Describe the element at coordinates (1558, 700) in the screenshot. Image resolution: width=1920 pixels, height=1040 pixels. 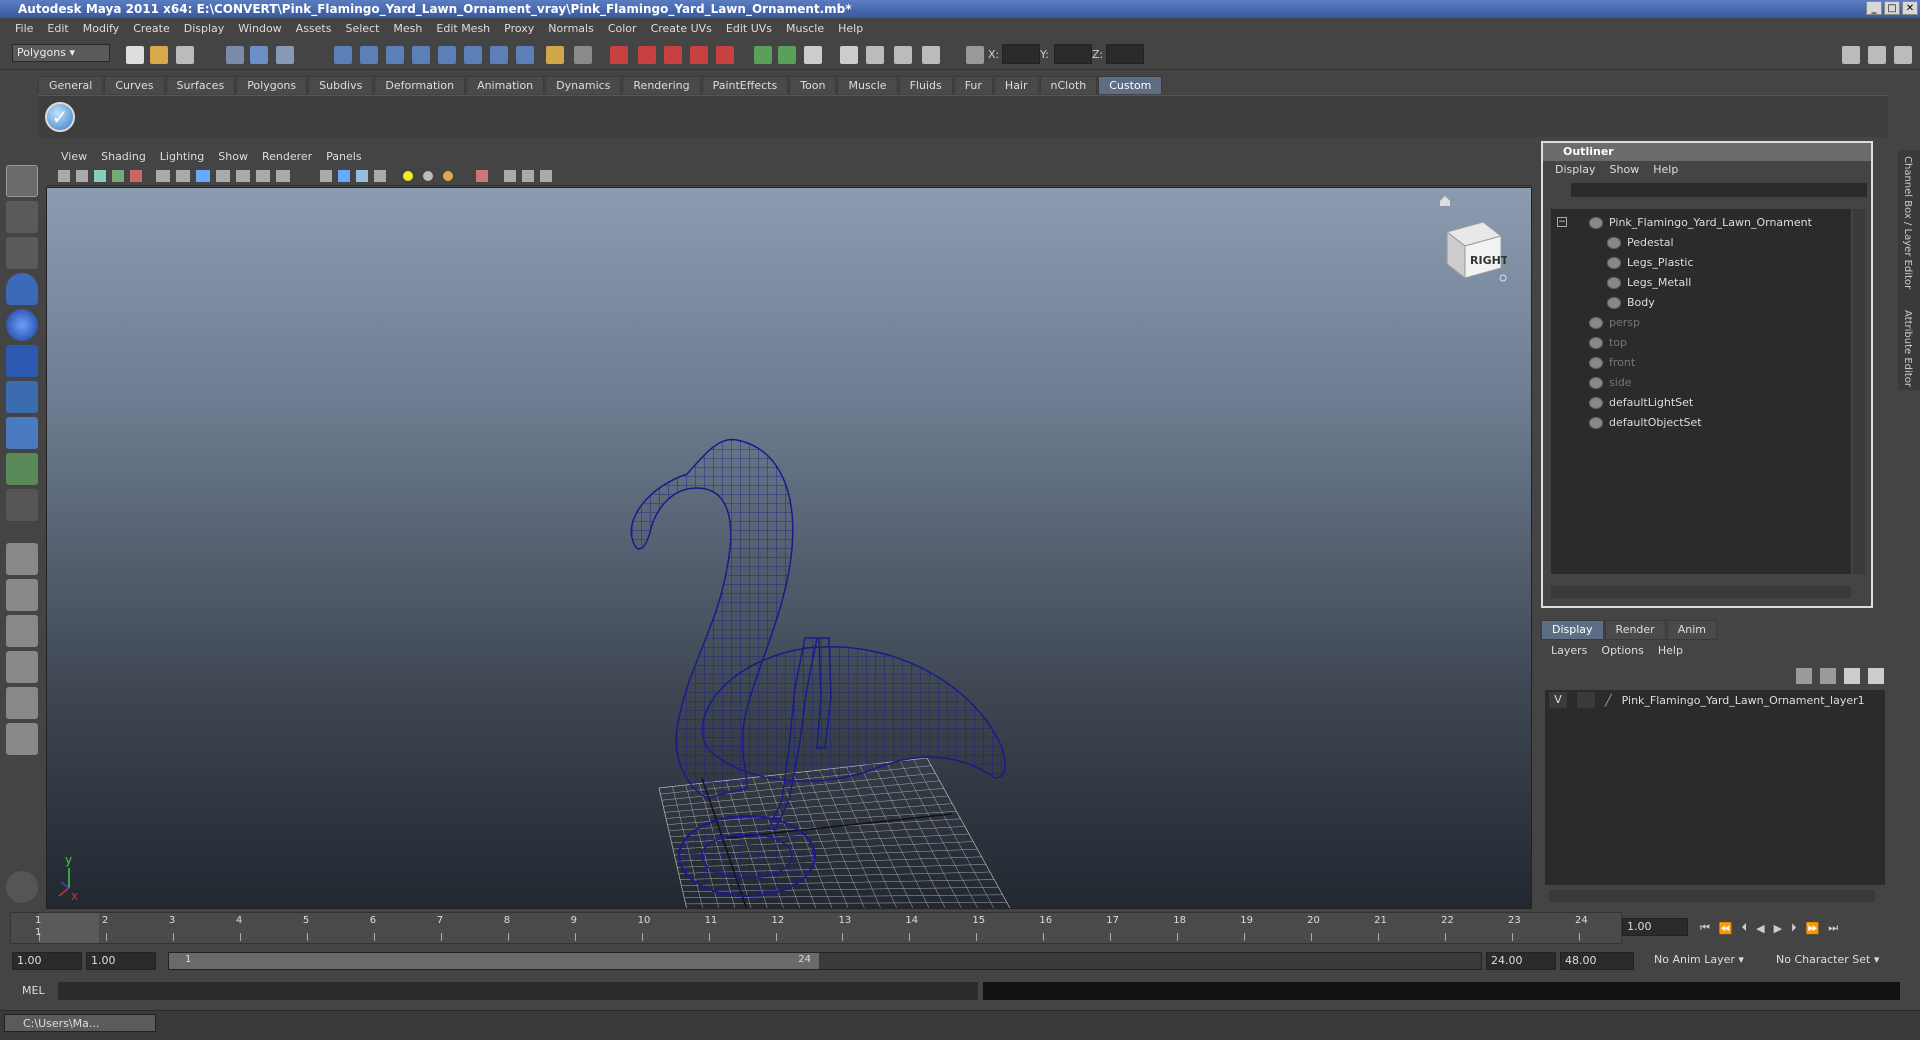
I see `layer-visibility-toggle: V` at that location.